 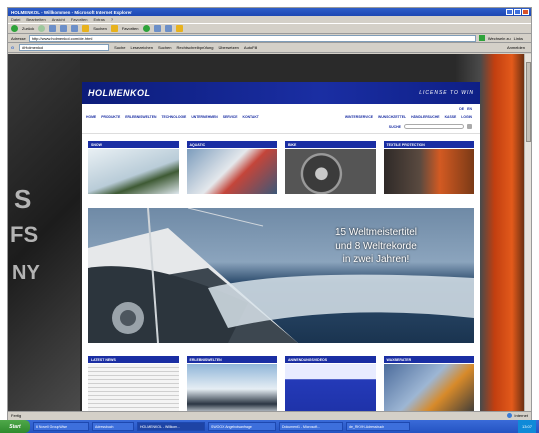 What do you see at coordinates (251, 117) in the screenshot?
I see `nav-kontakt: KONTAKT` at bounding box center [251, 117].